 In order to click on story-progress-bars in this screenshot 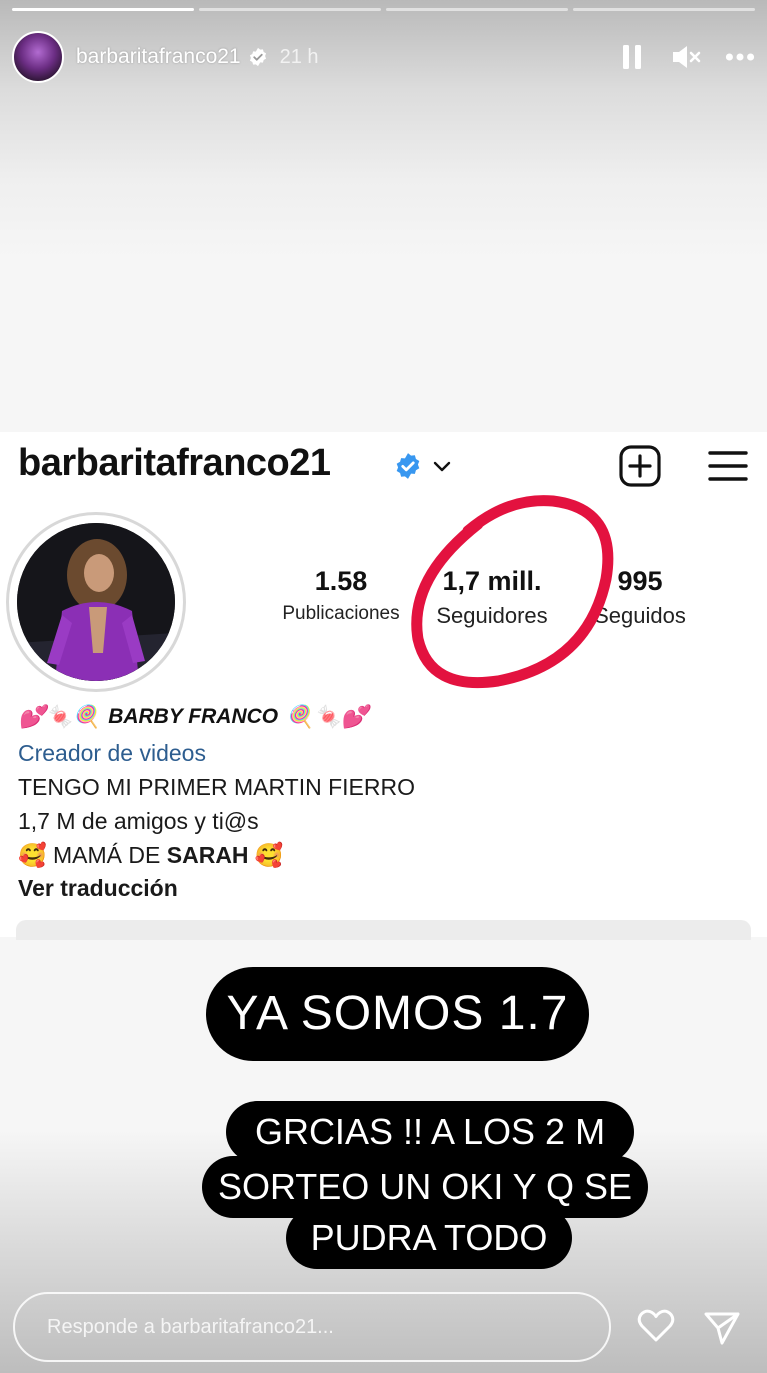, I will do `click(383, 9)`.